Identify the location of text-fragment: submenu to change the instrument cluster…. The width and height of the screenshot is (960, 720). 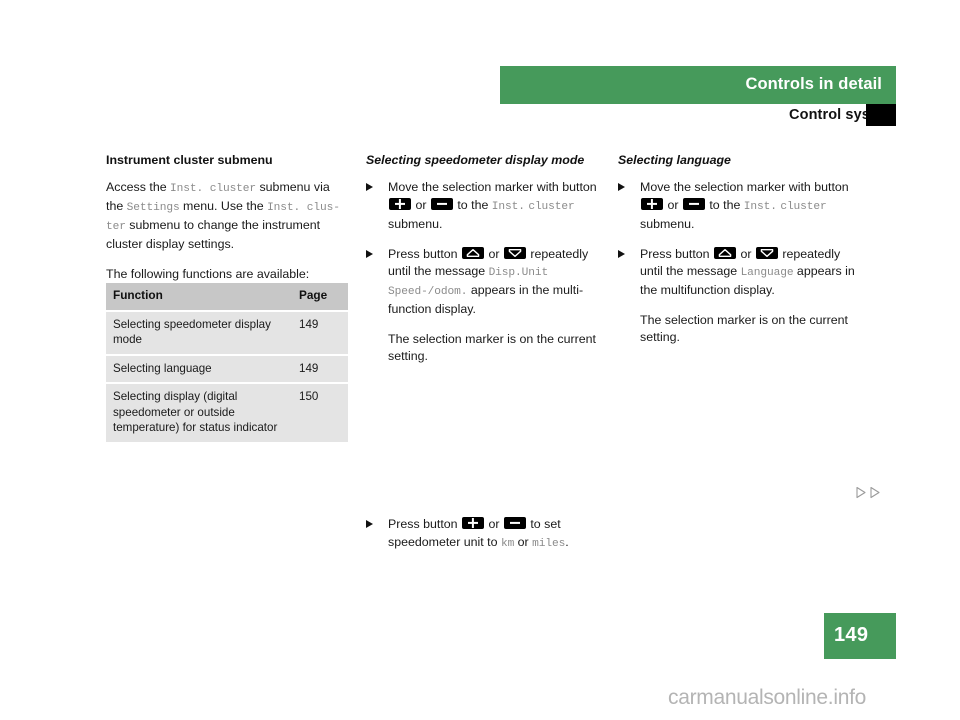
(213, 235).